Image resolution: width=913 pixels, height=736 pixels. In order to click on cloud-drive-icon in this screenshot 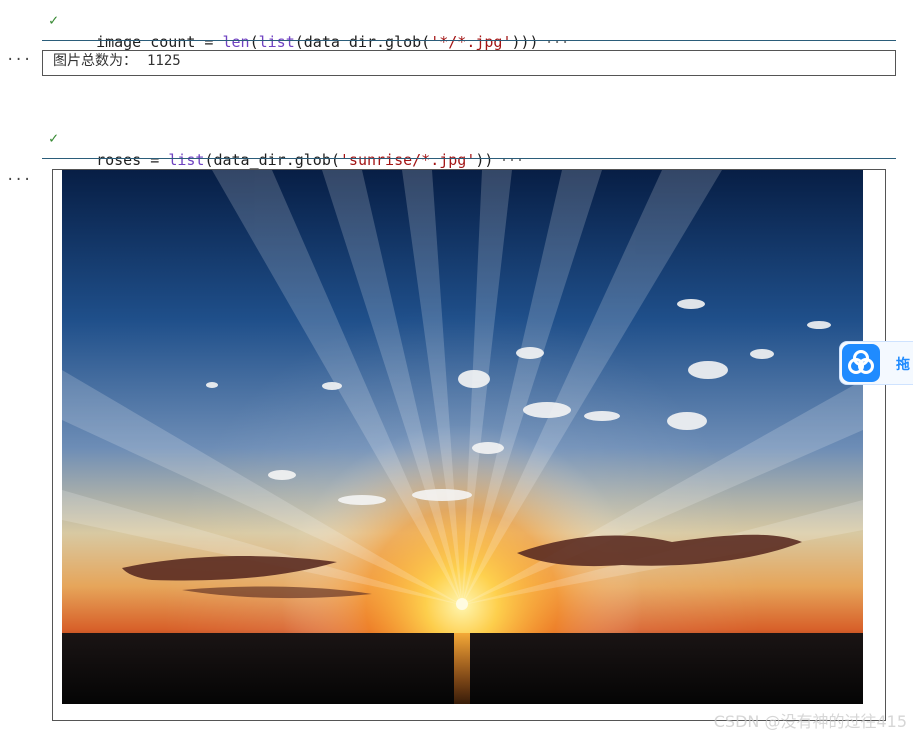, I will do `click(861, 363)`.